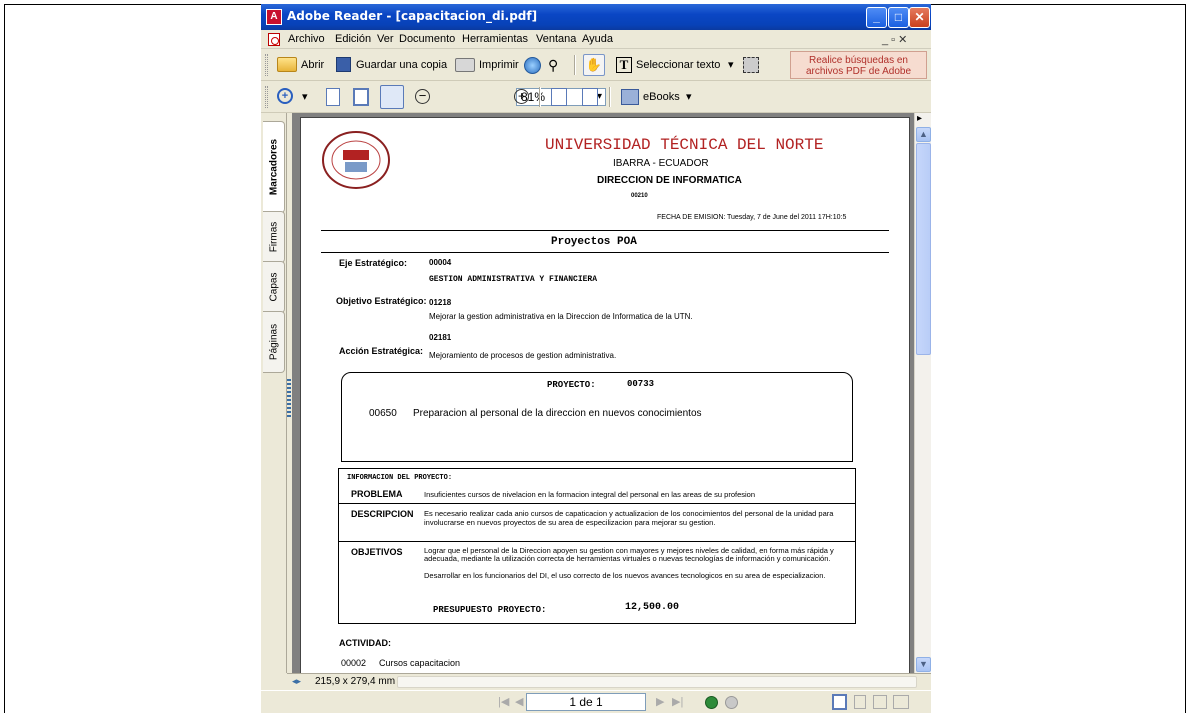 The height and width of the screenshot is (713, 1190). Describe the element at coordinates (586, 702) in the screenshot. I see `page-number-field: 1 de 1` at that location.